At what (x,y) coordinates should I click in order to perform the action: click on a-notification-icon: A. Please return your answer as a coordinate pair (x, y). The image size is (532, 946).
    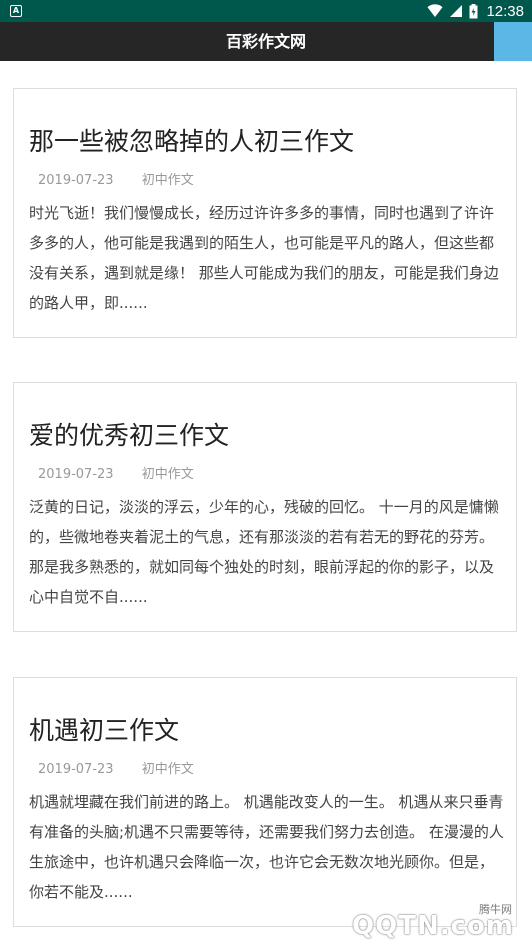
    Looking at the image, I should click on (16, 11).